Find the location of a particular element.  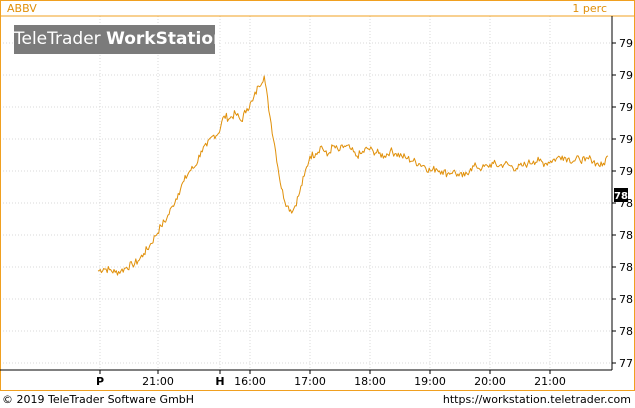

marker-layer: 78 is located at coordinates (621, 195).